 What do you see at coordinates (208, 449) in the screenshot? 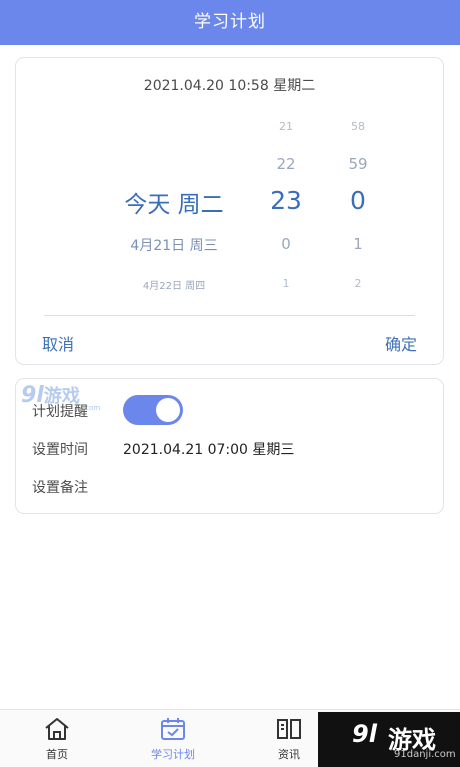
I see `set-time-value: 2021.04.21 07:00 星期三` at bounding box center [208, 449].